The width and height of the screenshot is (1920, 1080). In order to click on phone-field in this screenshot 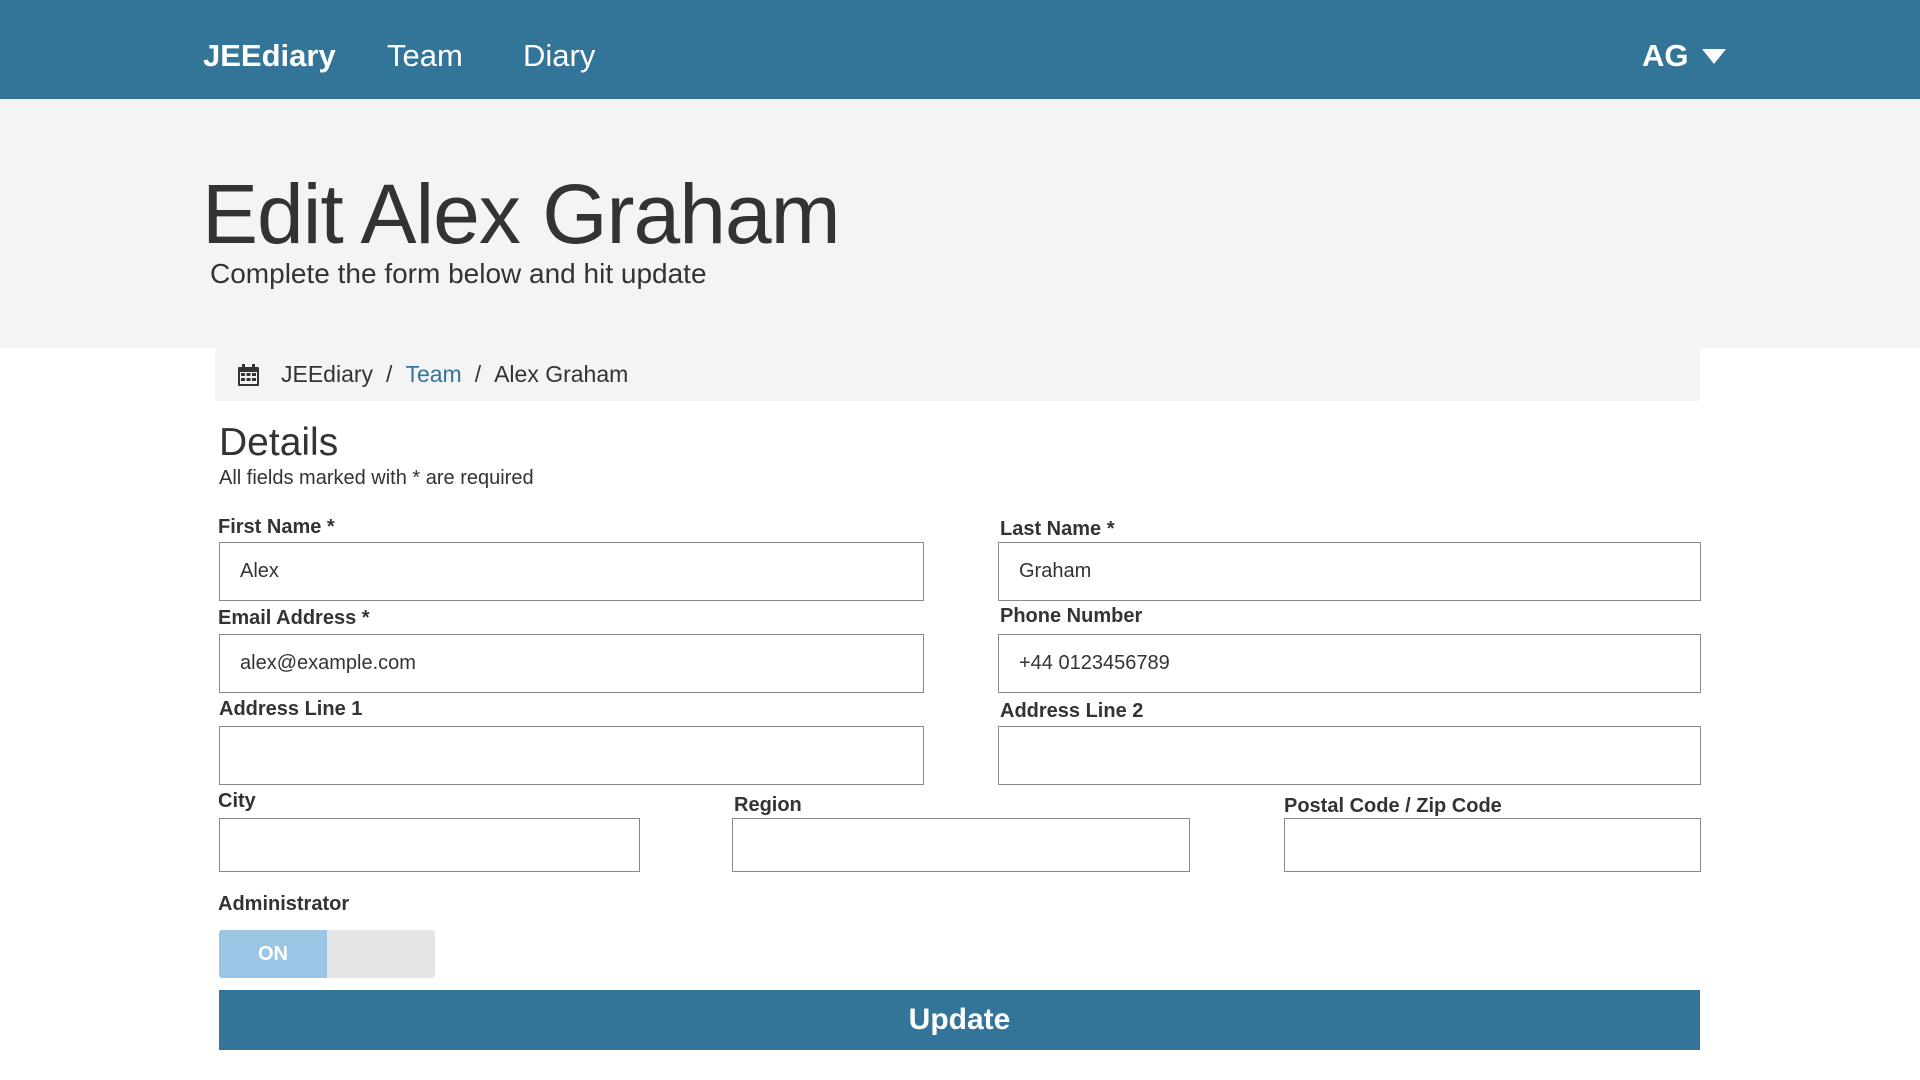, I will do `click(1349, 663)`.